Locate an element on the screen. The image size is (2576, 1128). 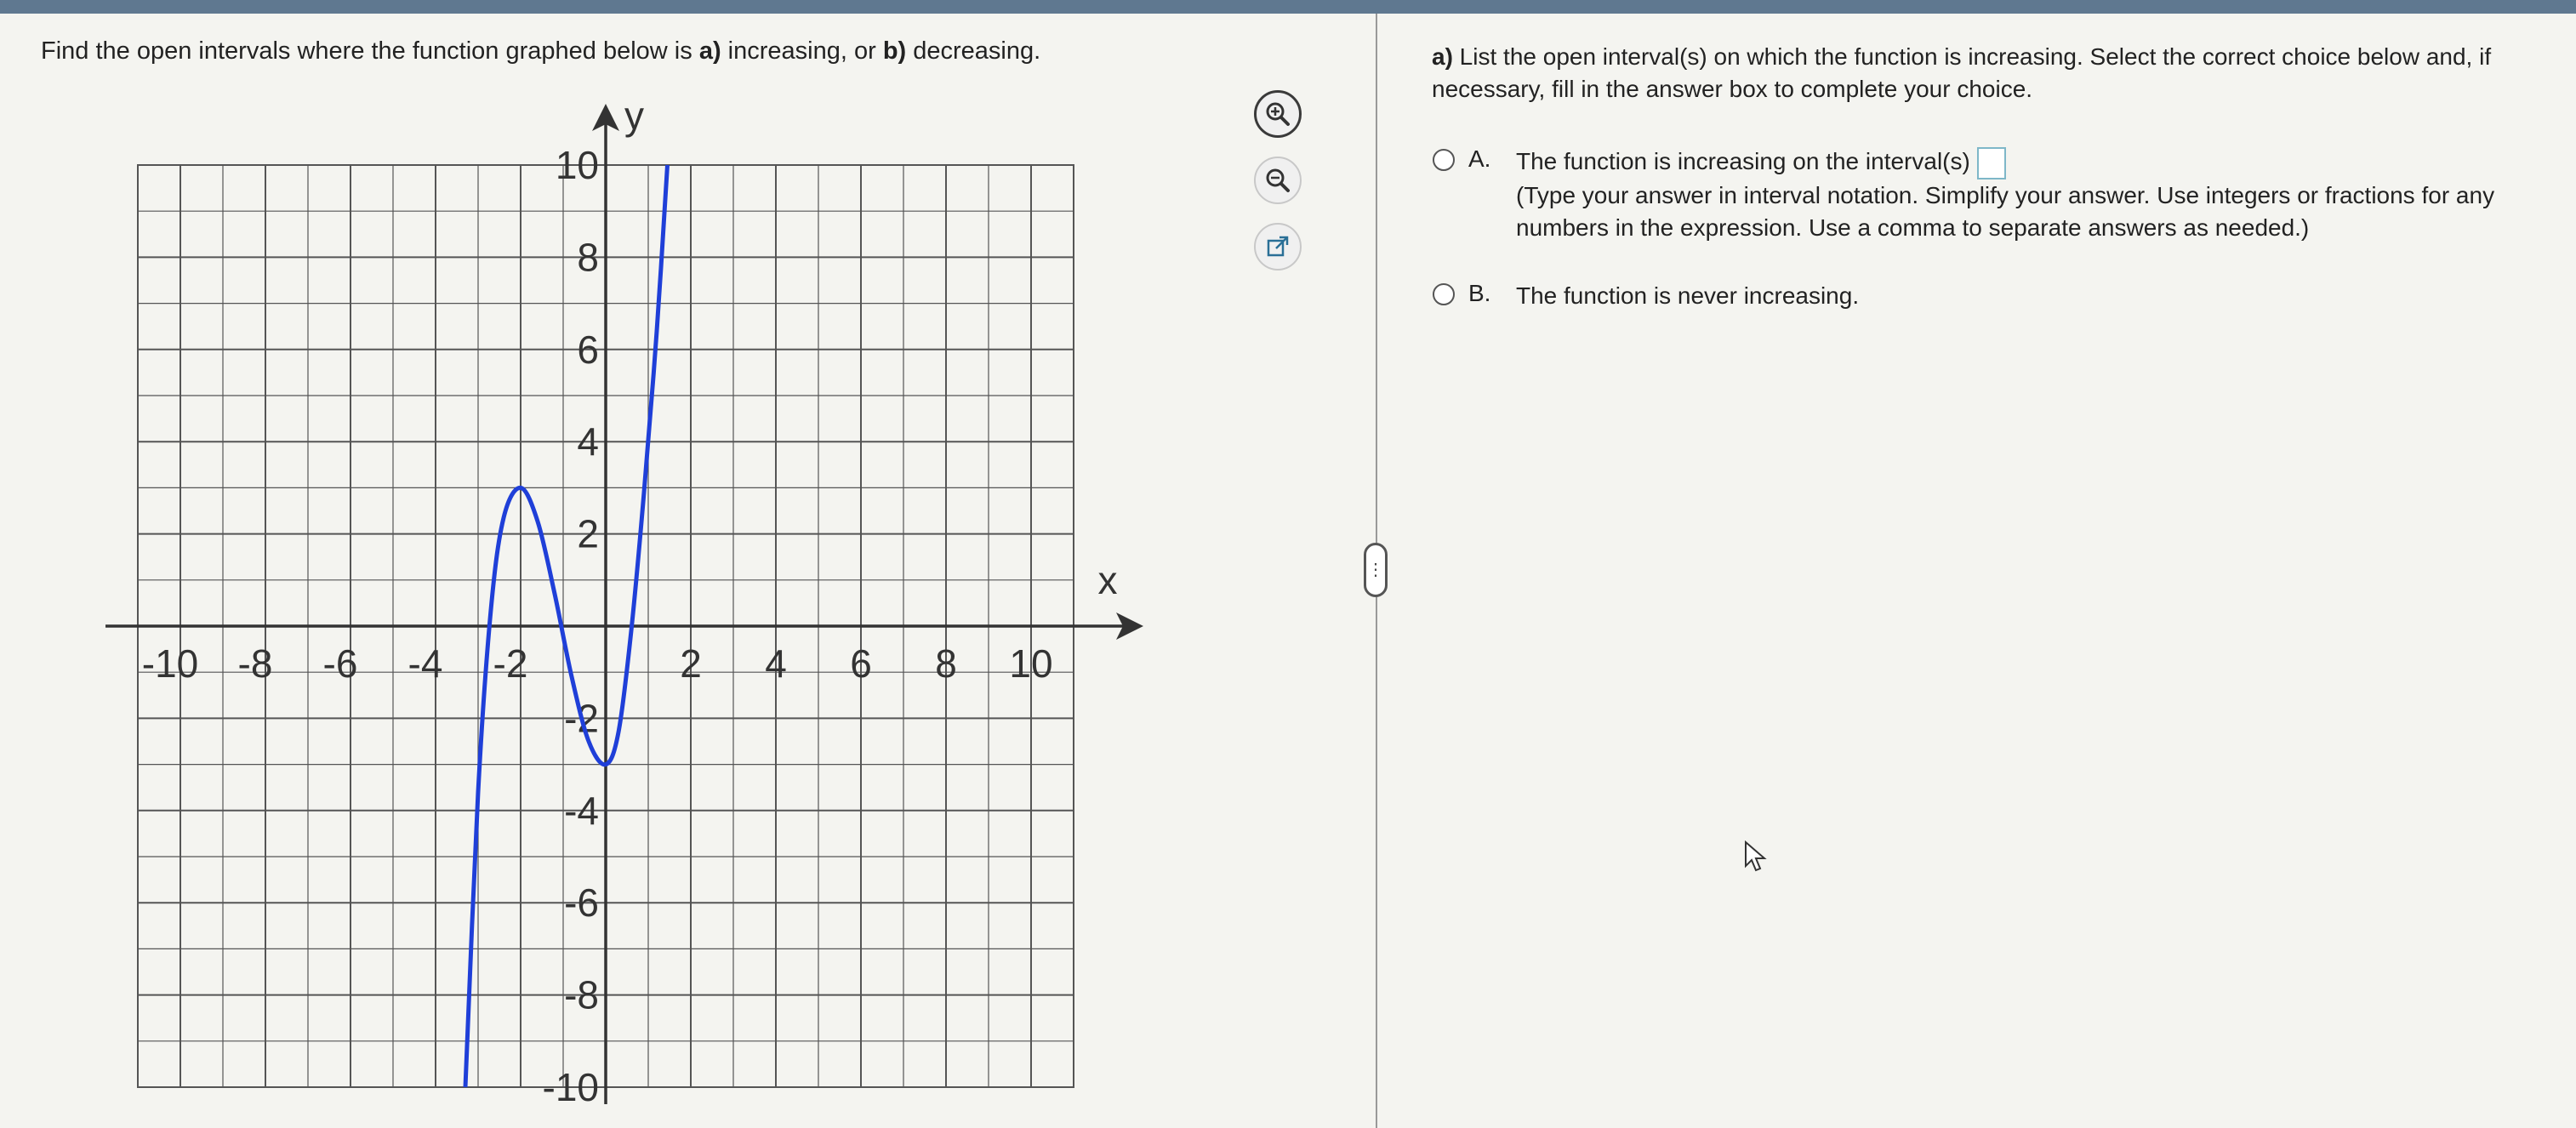
zoom-in-button is located at coordinates (1278, 114).